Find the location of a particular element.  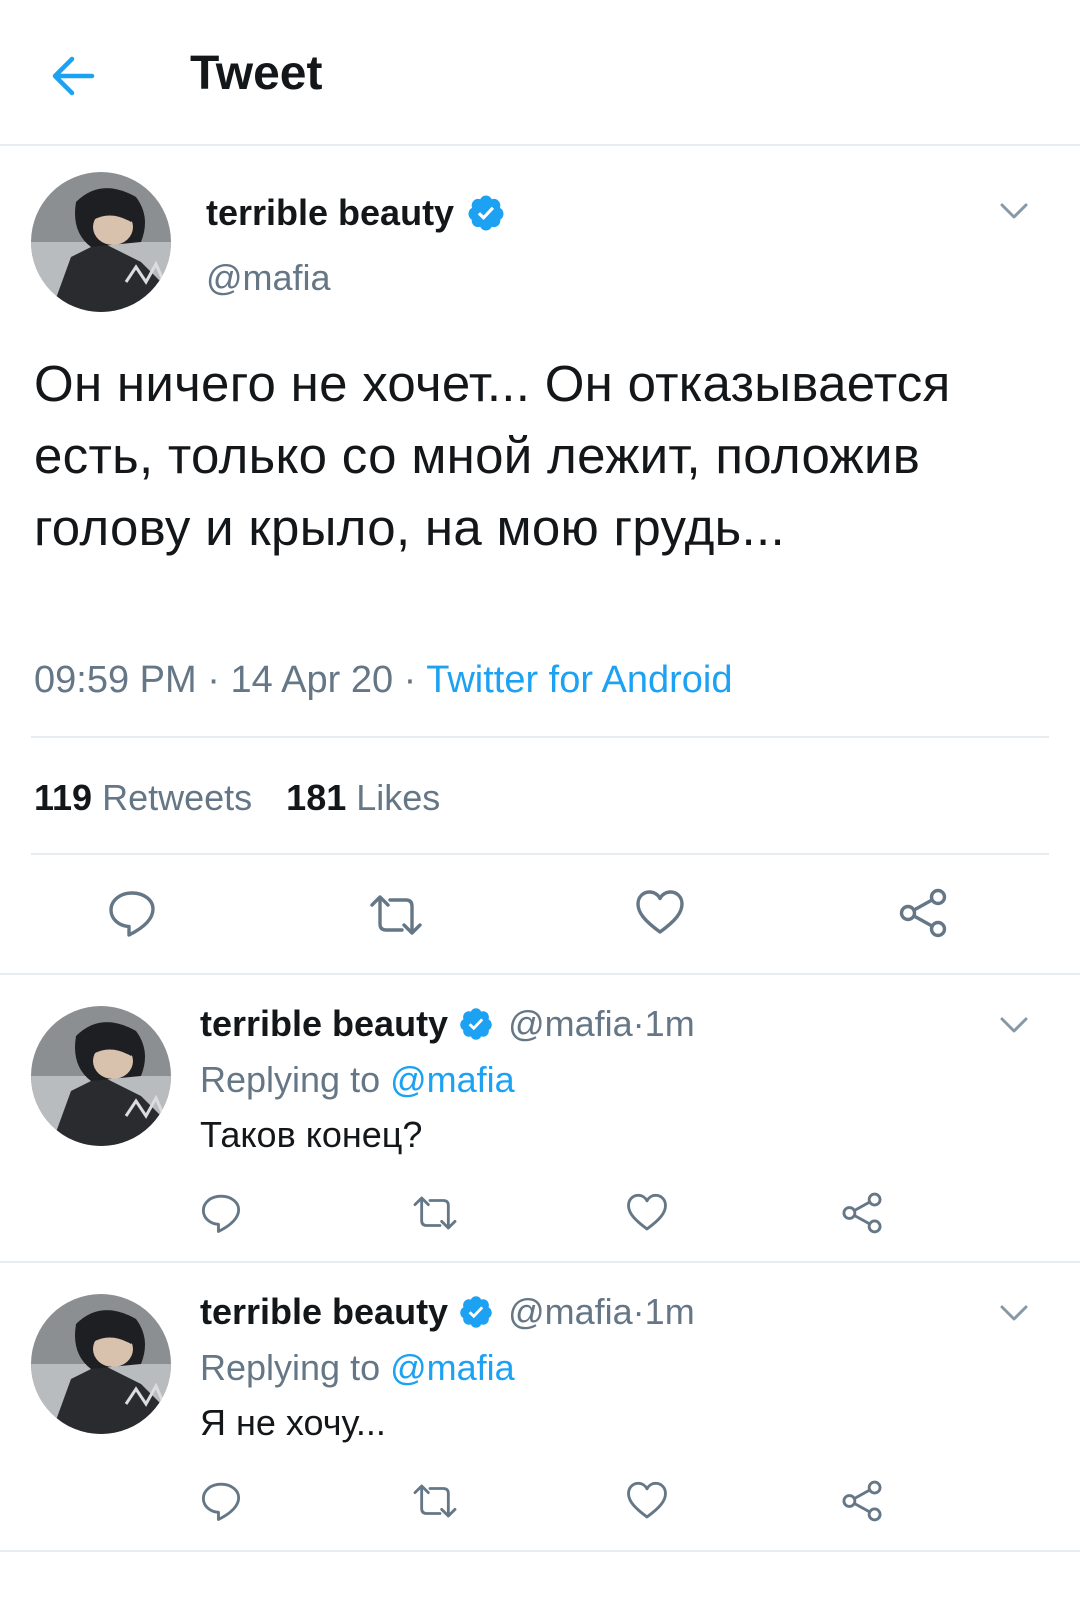

likes-label: Likes is located at coordinates (398, 797).